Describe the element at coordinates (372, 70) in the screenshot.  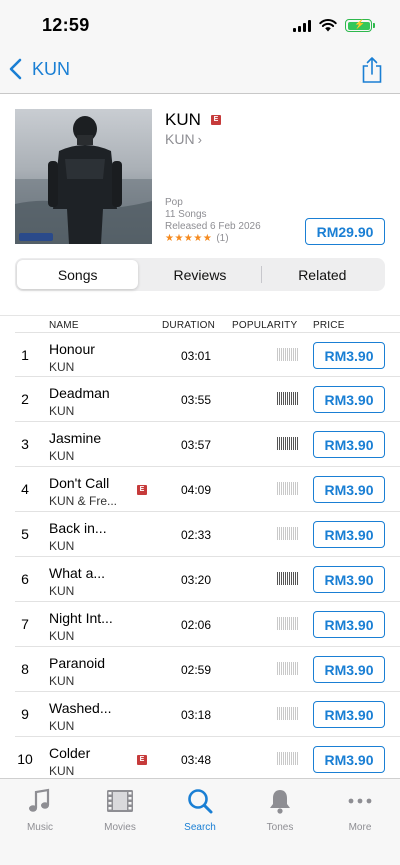
I see `share-icon` at that location.